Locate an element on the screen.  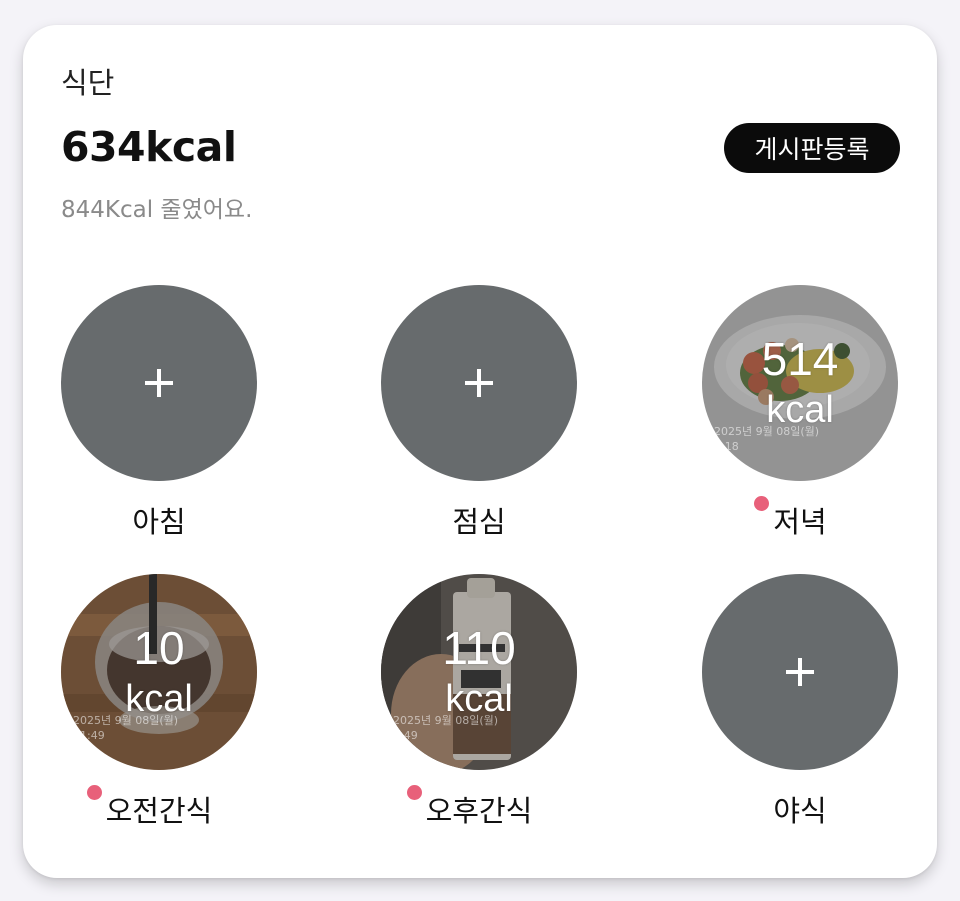
meal-lunch: 점심 is located at coordinates (479, 420).